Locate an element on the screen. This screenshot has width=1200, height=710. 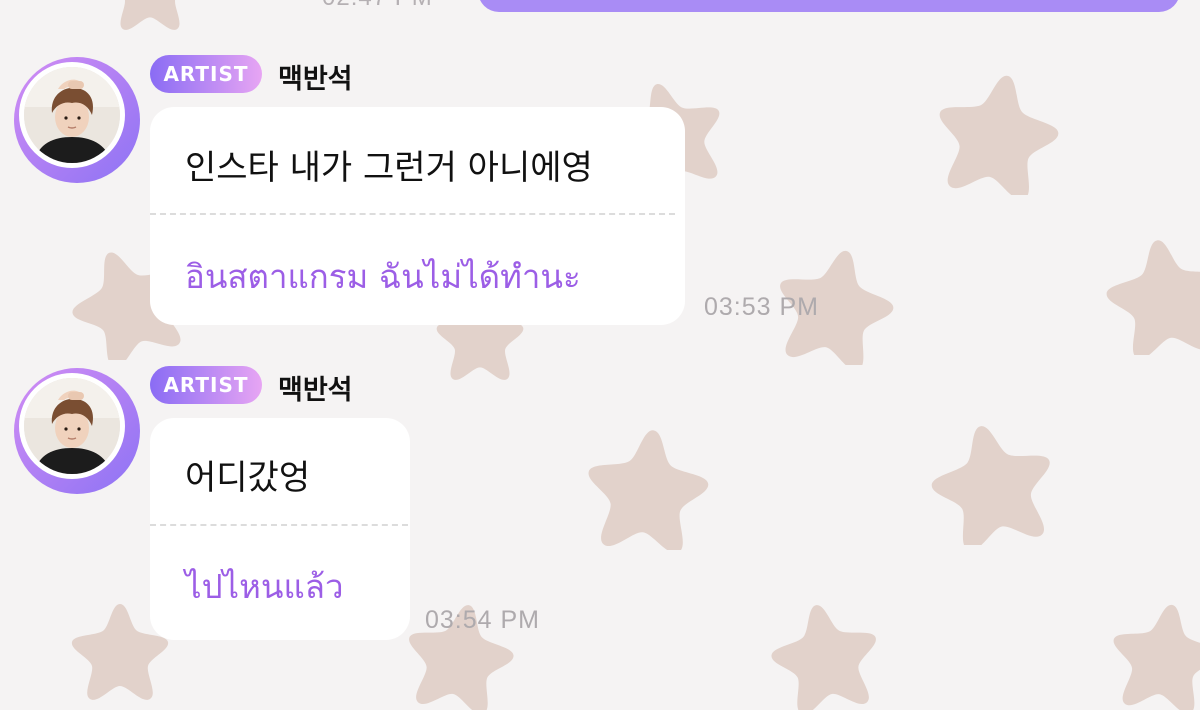
message-timestamp: 03:53 PM is located at coordinates (762, 307).